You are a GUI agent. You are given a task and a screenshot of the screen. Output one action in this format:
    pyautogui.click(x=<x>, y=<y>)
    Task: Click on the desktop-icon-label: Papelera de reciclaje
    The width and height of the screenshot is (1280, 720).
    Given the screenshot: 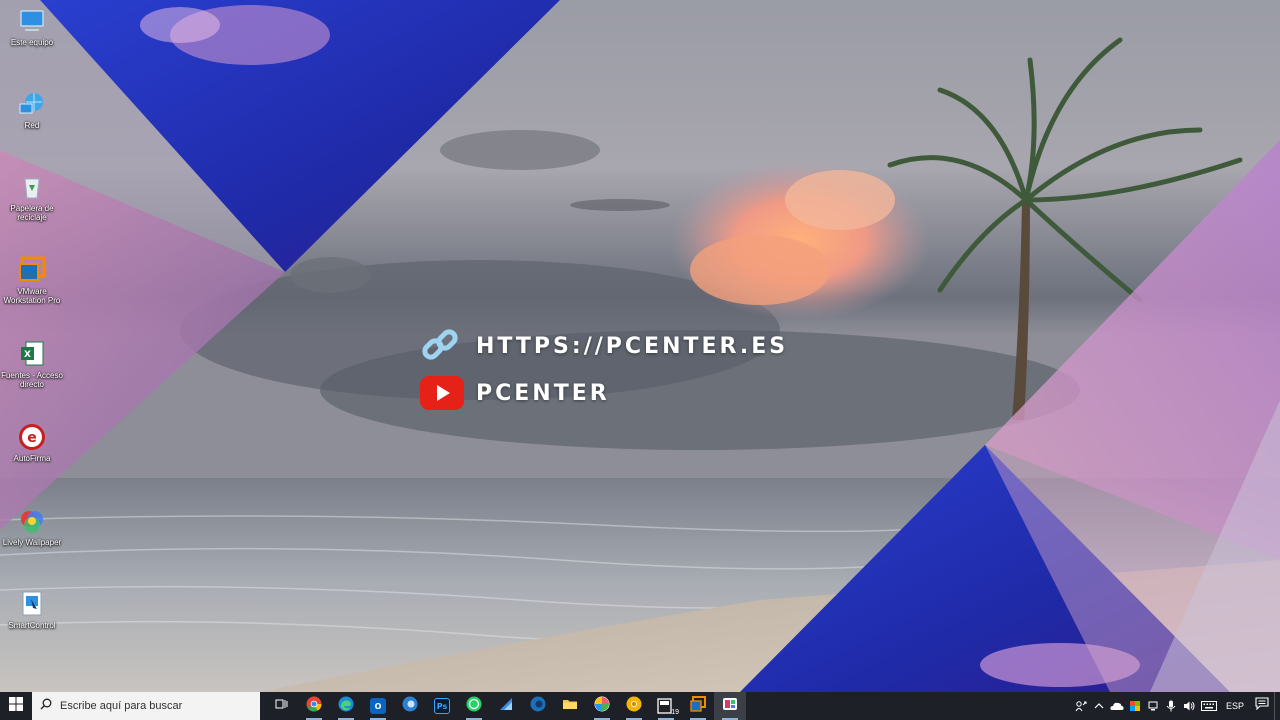 What is the action you would take?
    pyautogui.click(x=32, y=213)
    